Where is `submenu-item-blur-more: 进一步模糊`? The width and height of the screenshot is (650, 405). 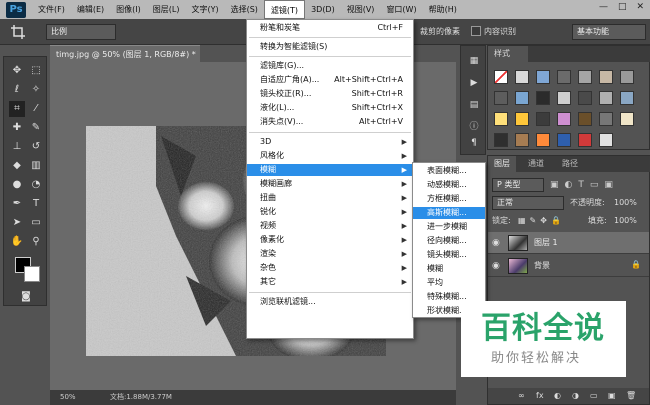 submenu-item-blur-more: 进一步模糊 is located at coordinates (449, 227).